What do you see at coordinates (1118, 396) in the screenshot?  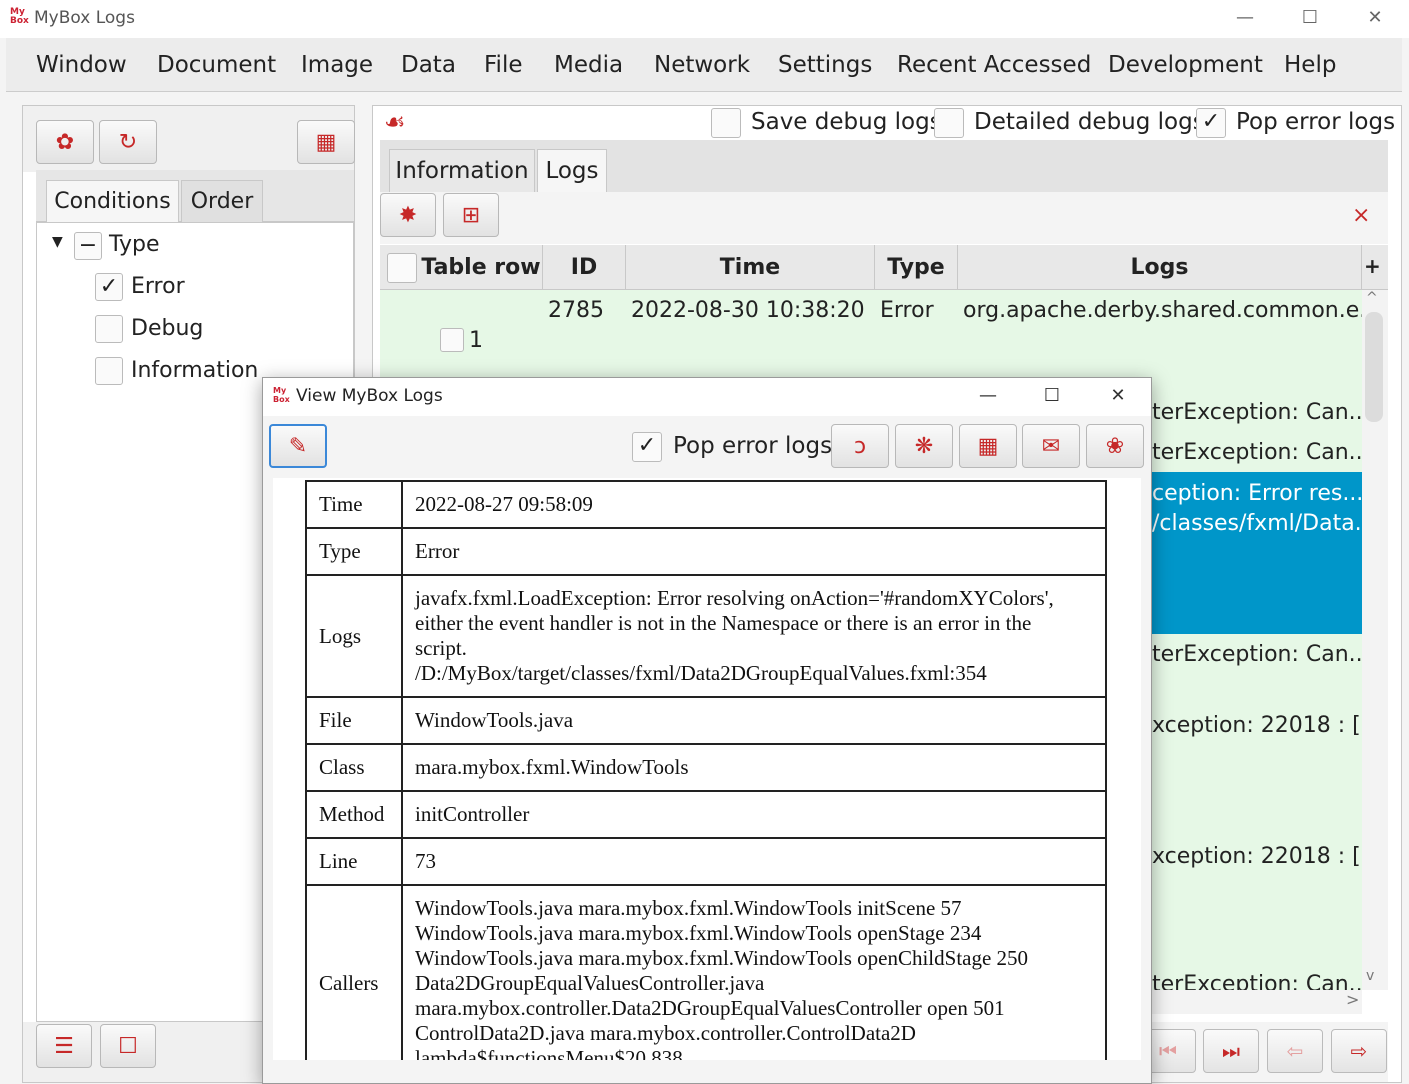 I see `dialog-close-button: ✕` at bounding box center [1118, 396].